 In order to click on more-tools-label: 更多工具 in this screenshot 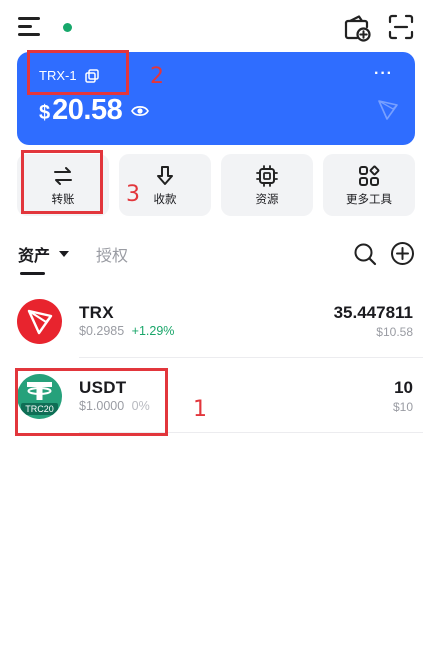, I will do `click(369, 200)`.